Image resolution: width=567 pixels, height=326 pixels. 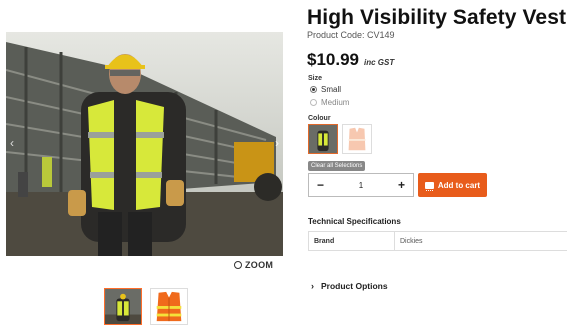 I want to click on product-options-label: Product Options, so click(x=354, y=286).